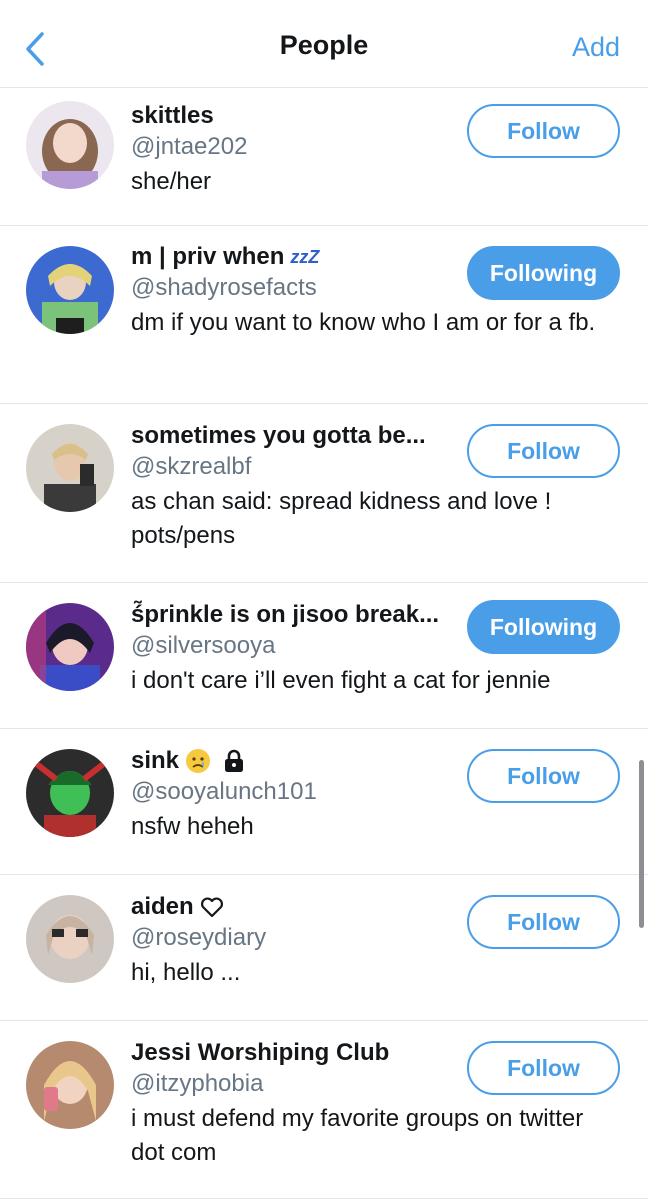 The image size is (648, 1200). Describe the element at coordinates (296, 761) in the screenshot. I see `display-name: sink` at that location.